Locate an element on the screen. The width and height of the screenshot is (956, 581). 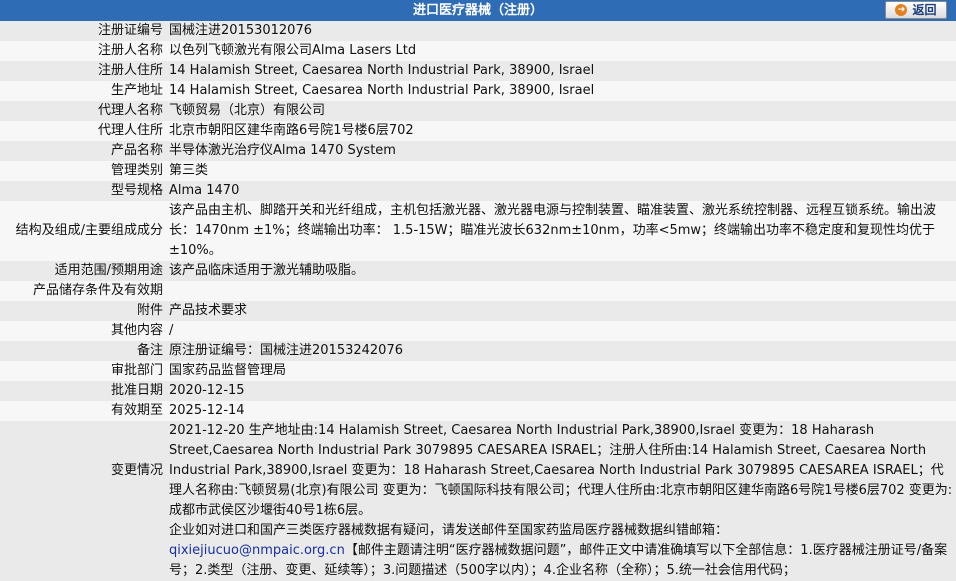
row-value: 第三类 is located at coordinates (189, 170).